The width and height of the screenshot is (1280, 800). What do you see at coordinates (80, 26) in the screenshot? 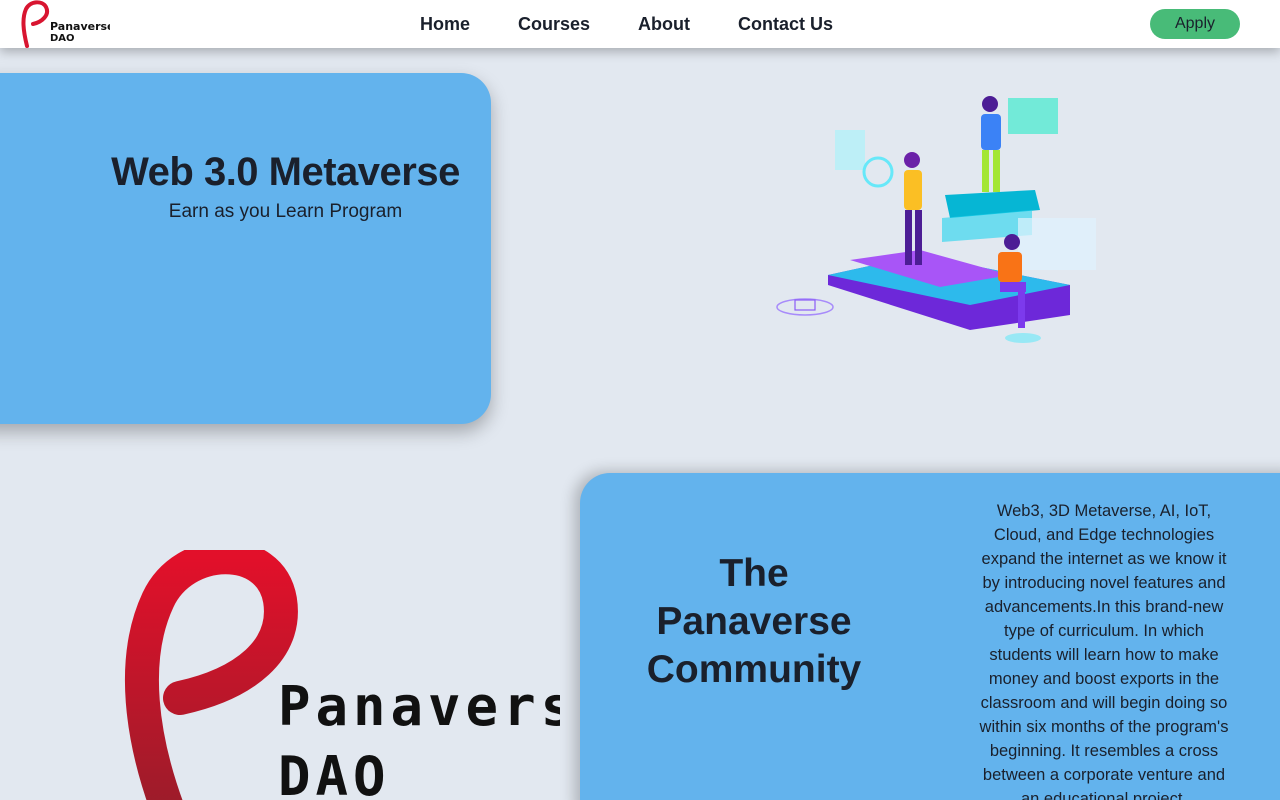
I see `logo-wordmark: Panaverse` at bounding box center [80, 26].